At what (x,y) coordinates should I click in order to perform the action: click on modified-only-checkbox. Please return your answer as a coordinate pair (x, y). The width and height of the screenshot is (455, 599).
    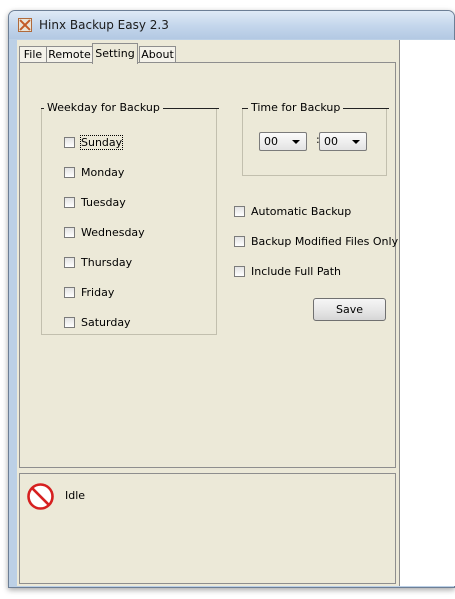
    Looking at the image, I should click on (239, 241).